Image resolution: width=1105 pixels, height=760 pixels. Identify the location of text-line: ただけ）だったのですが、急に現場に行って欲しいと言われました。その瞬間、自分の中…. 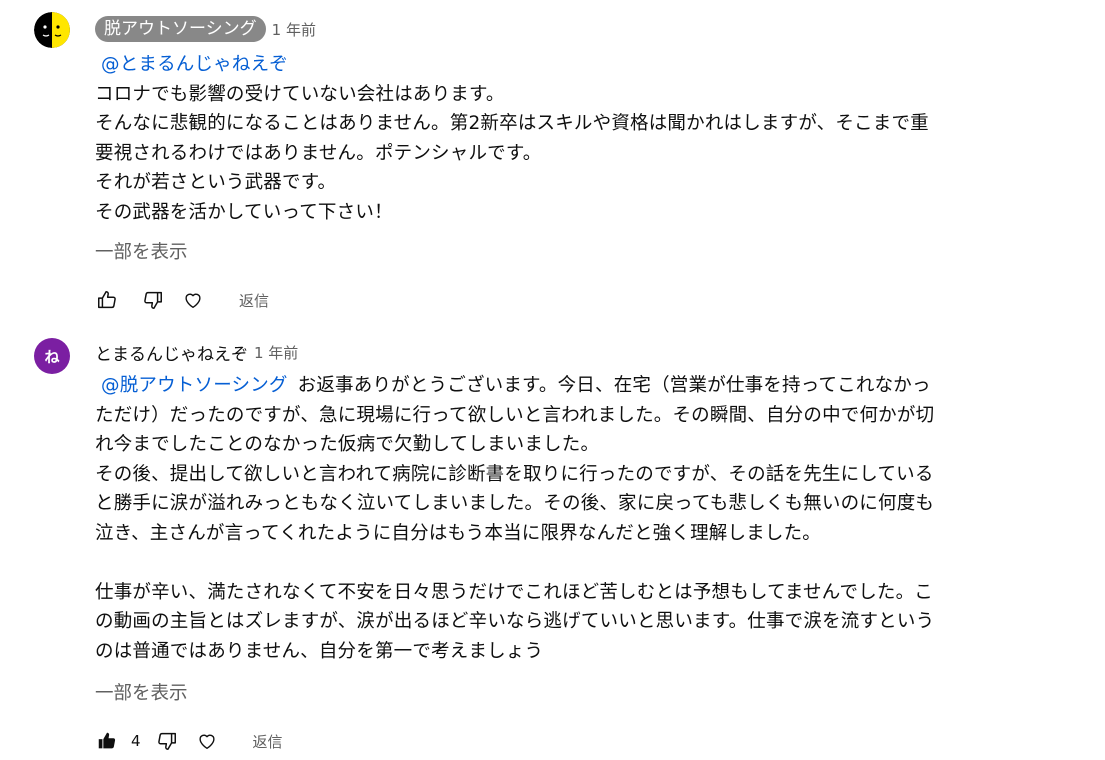
(515, 415).